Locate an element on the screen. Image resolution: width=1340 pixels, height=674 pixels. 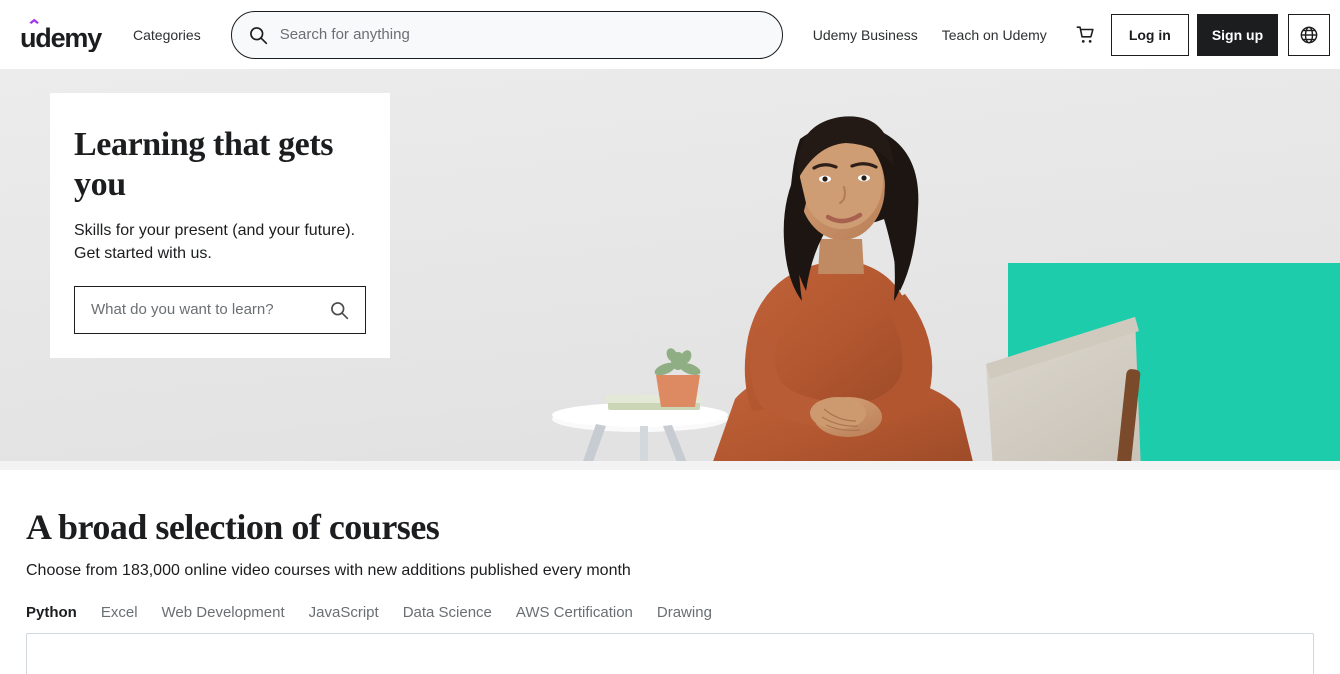
udemy-logo: udemy is located at coordinates (65, 35).